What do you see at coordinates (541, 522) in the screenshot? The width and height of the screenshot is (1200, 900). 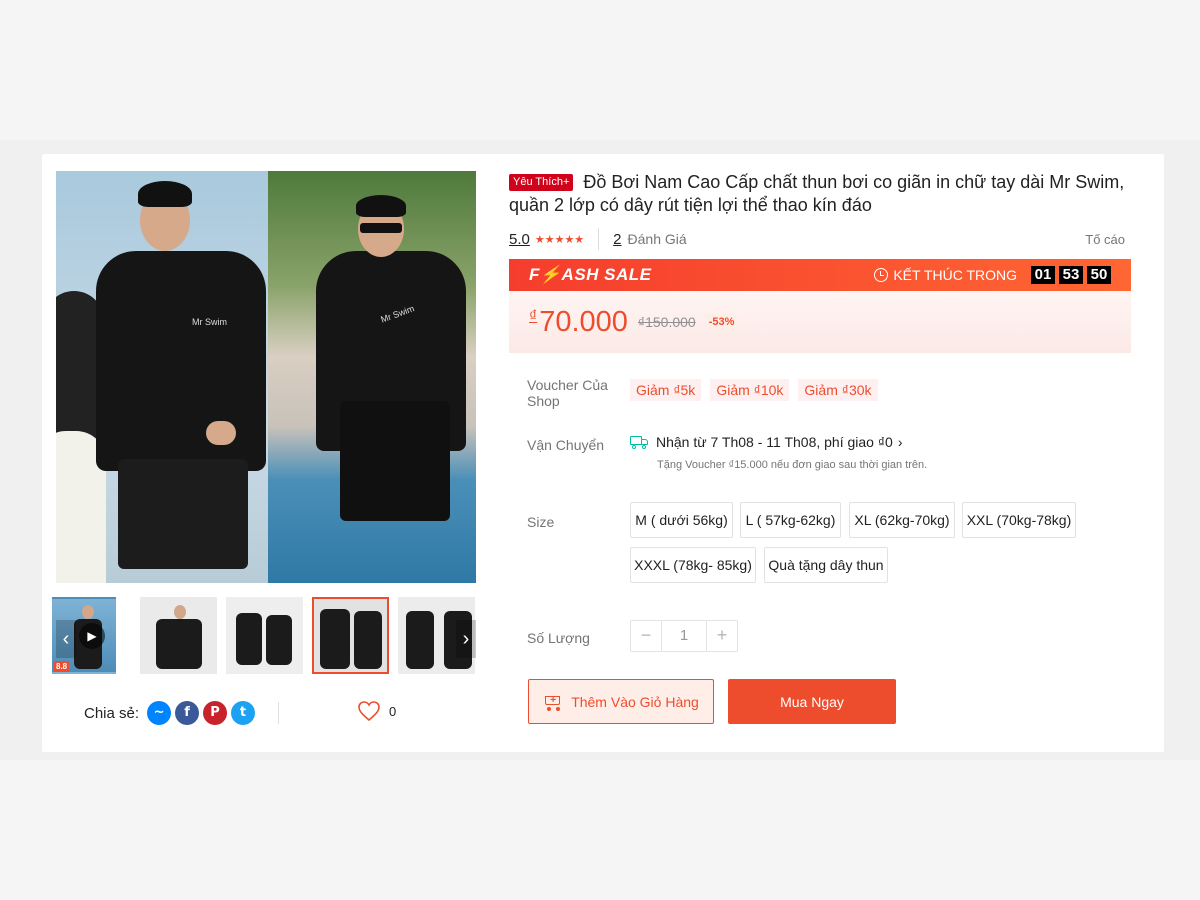 I see `size-label: Size` at bounding box center [541, 522].